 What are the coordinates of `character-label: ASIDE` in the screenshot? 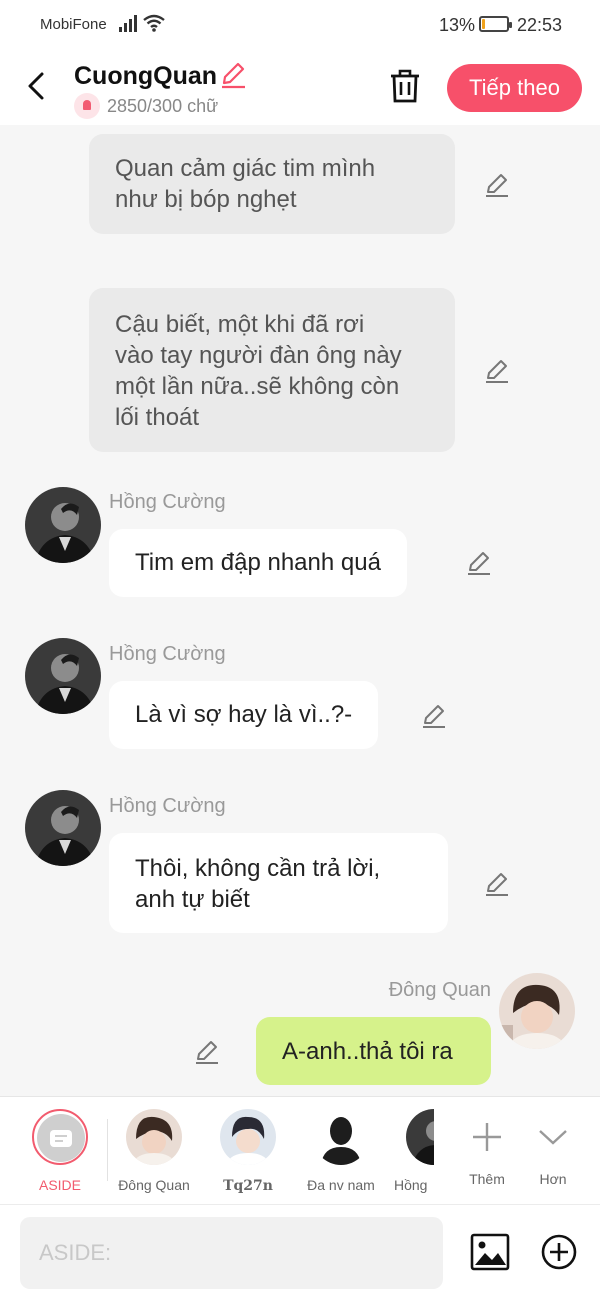 It's located at (59, 1185).